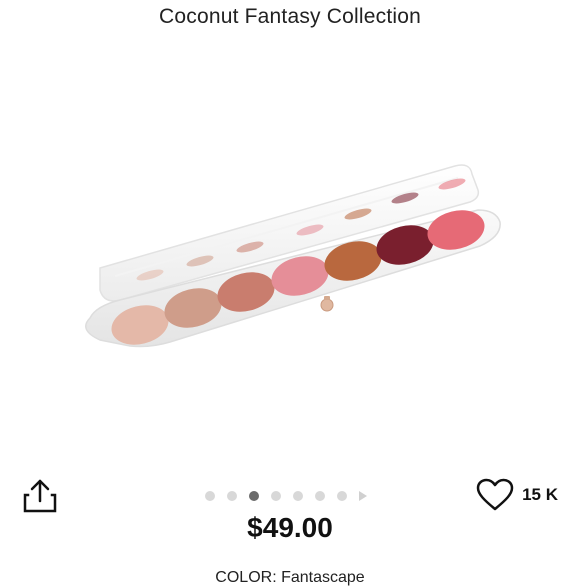  Describe the element at coordinates (363, 496) in the screenshot. I see `play-video-icon` at that location.